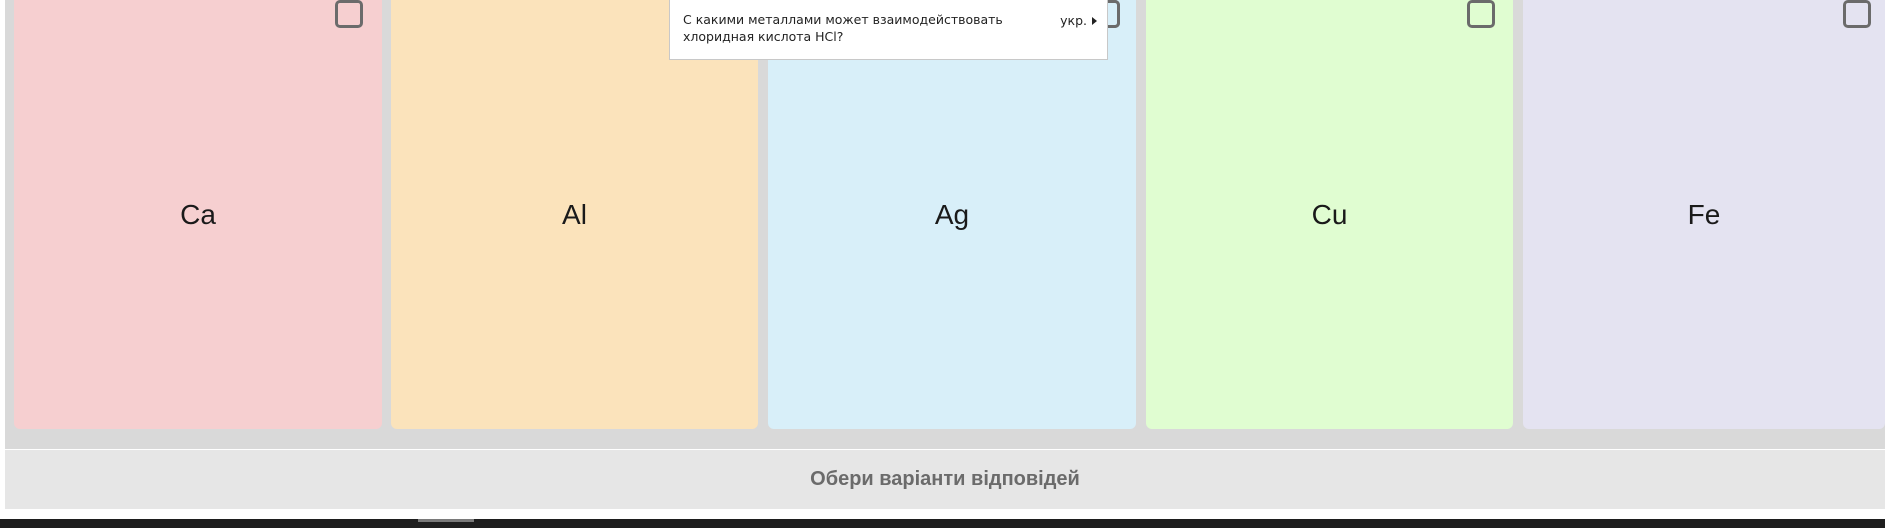 This screenshot has width=1885, height=528. I want to click on answer-checkbox-ca, so click(349, 14).